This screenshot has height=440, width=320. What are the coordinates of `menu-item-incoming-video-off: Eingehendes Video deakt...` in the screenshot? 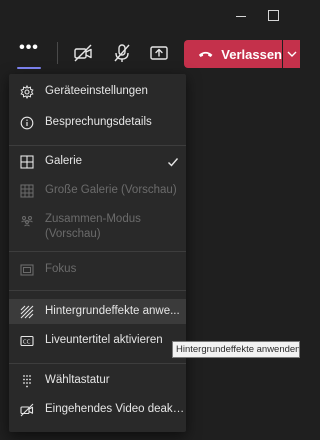 It's located at (97, 412).